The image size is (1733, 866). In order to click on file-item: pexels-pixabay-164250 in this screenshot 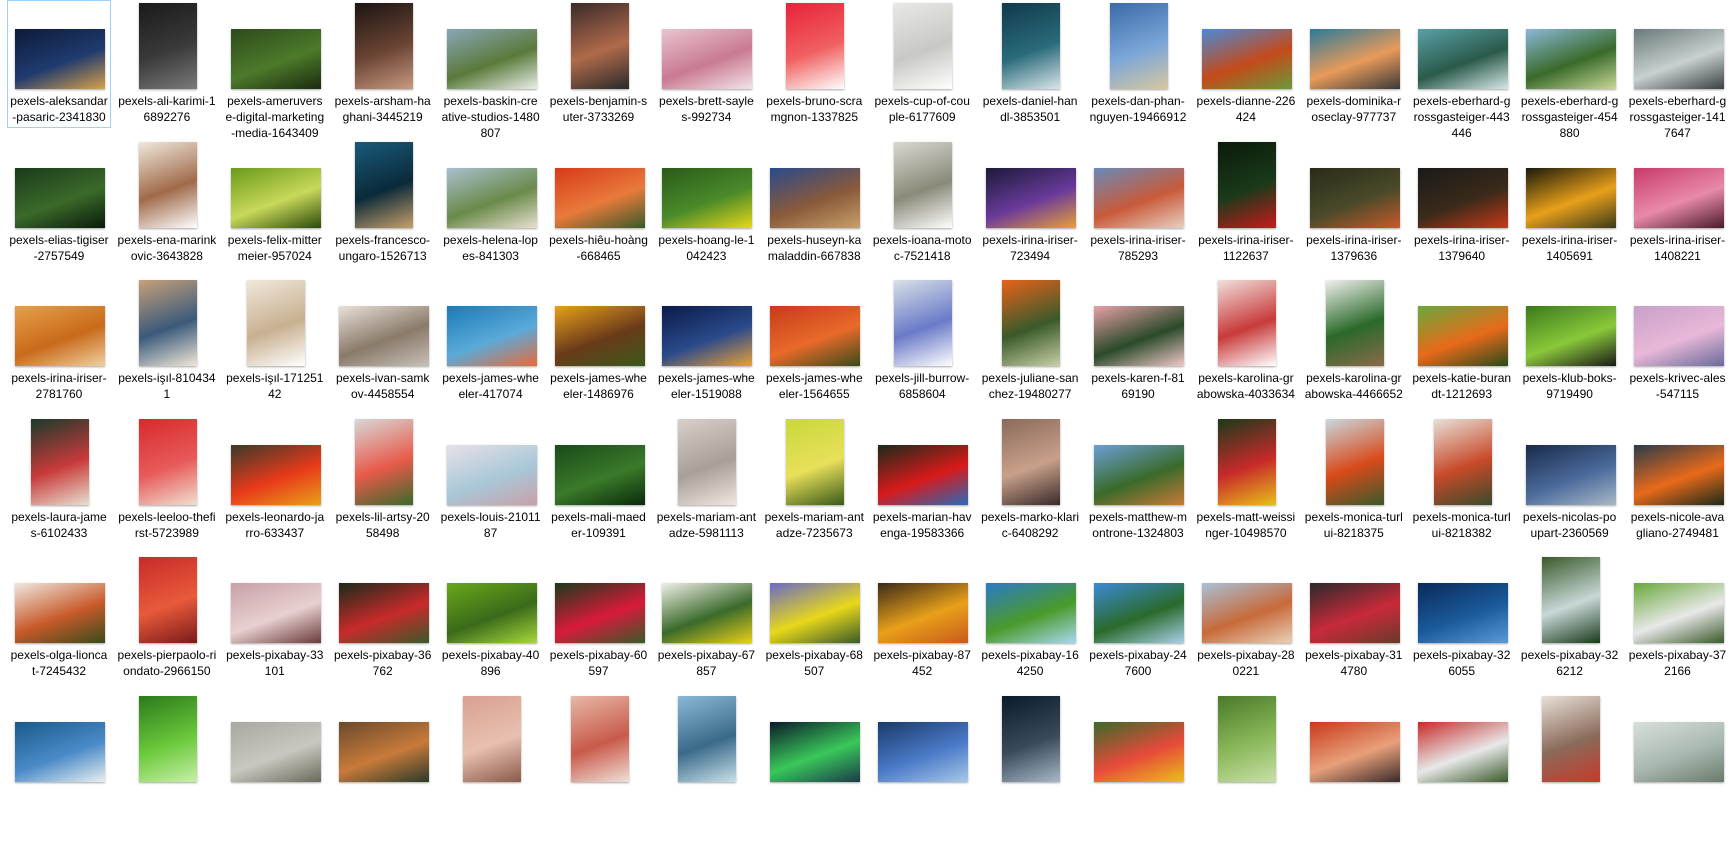, I will do `click(1030, 617)`.